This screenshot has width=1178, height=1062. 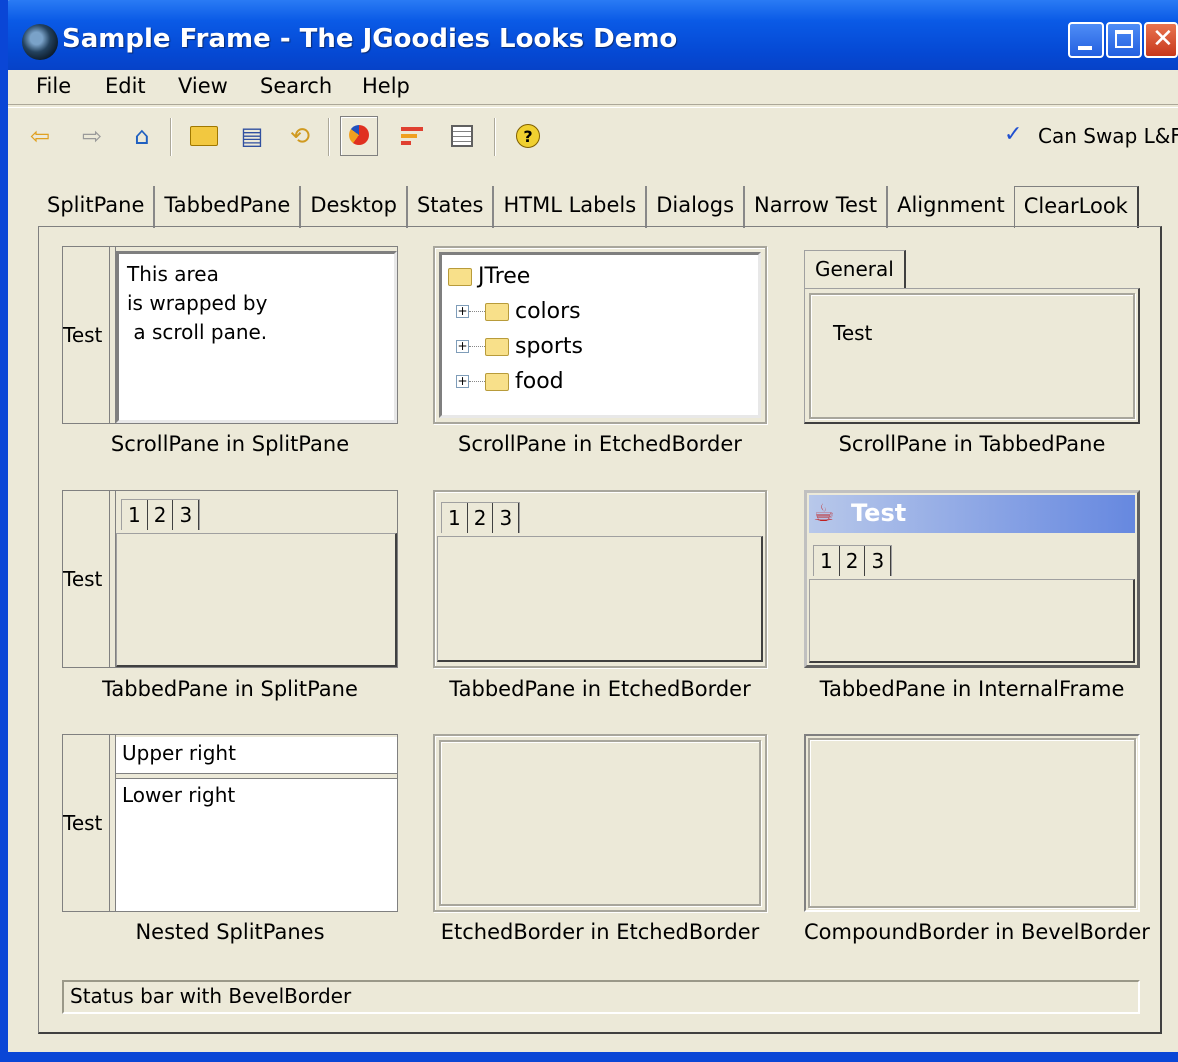 I want to click on help-icon: ?, so click(x=528, y=136).